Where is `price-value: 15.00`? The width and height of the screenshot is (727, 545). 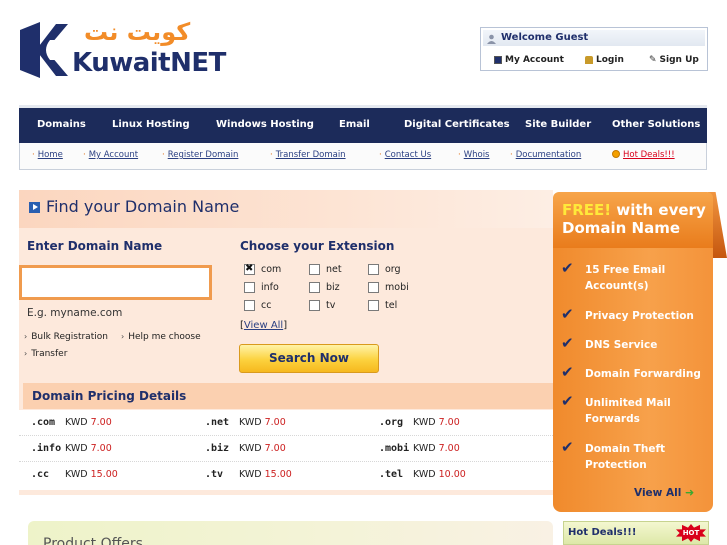 price-value: 15.00 is located at coordinates (104, 474).